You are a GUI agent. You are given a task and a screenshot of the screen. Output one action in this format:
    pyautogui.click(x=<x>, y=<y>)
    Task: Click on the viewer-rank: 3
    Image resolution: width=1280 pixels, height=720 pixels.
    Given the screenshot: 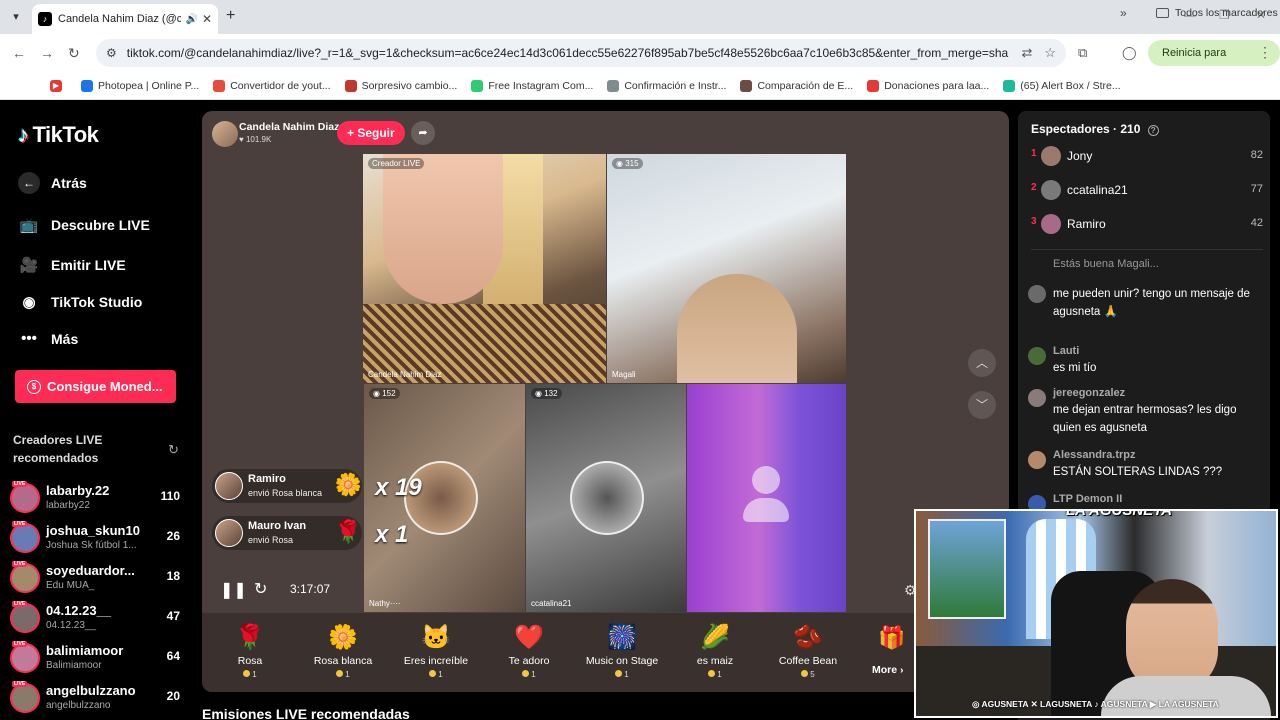 What is the action you would take?
    pyautogui.click(x=1034, y=221)
    